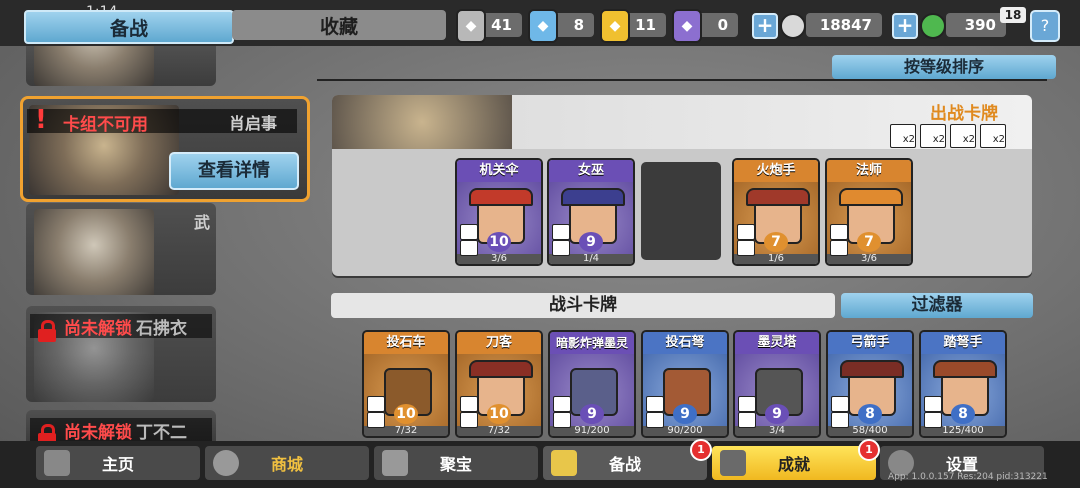  Describe the element at coordinates (161, 328) in the screenshot. I see `deck-name: 石拂衣` at that location.